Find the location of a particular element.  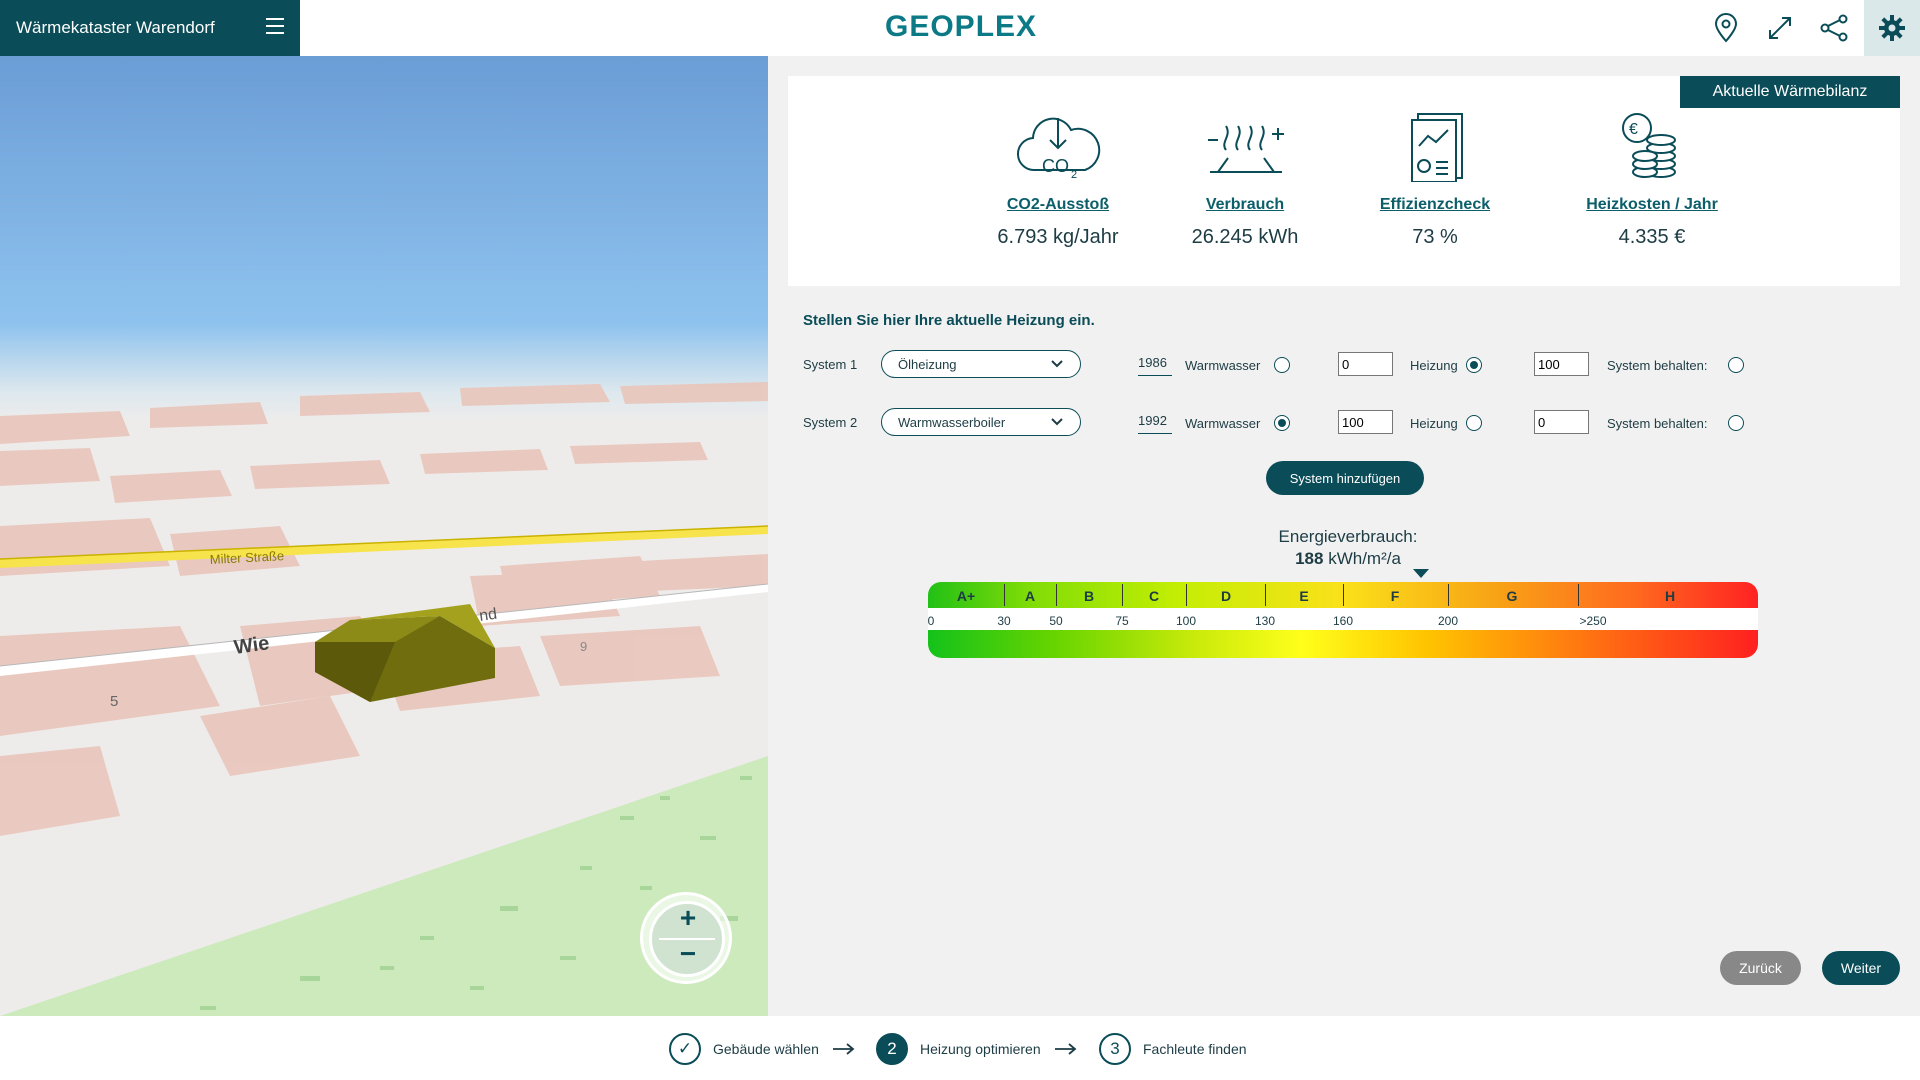

energy-tick: 75 is located at coordinates (1122, 621).